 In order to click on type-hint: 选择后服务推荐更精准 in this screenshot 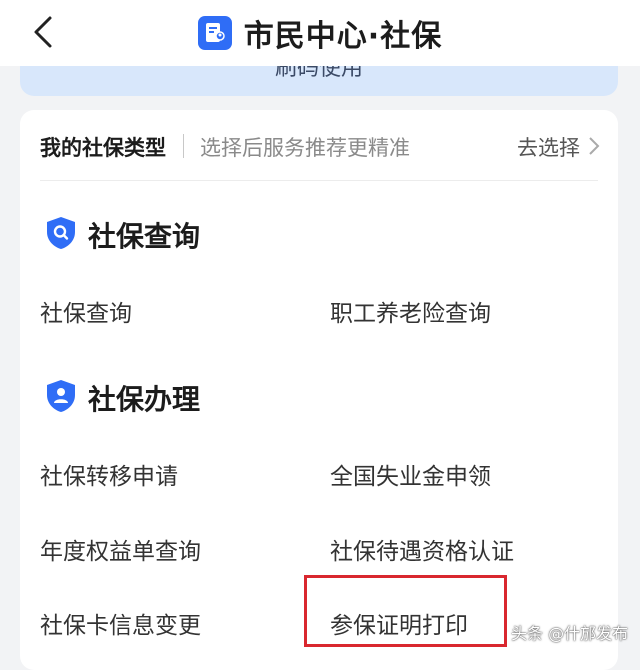, I will do `click(305, 148)`.